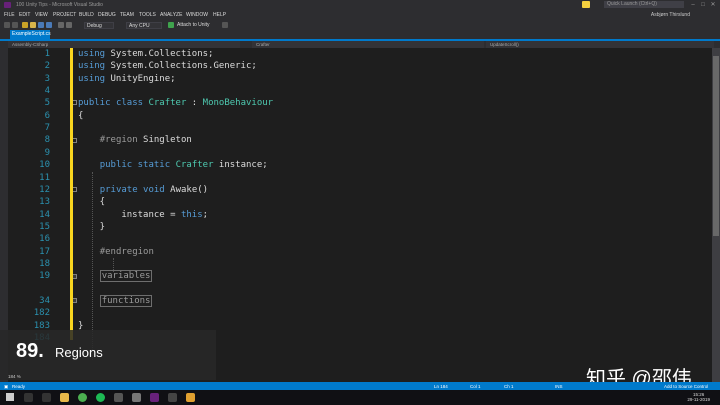 The image size is (720, 405). What do you see at coordinates (147, 15) in the screenshot?
I see `menu-tools: TOOLS` at bounding box center [147, 15].